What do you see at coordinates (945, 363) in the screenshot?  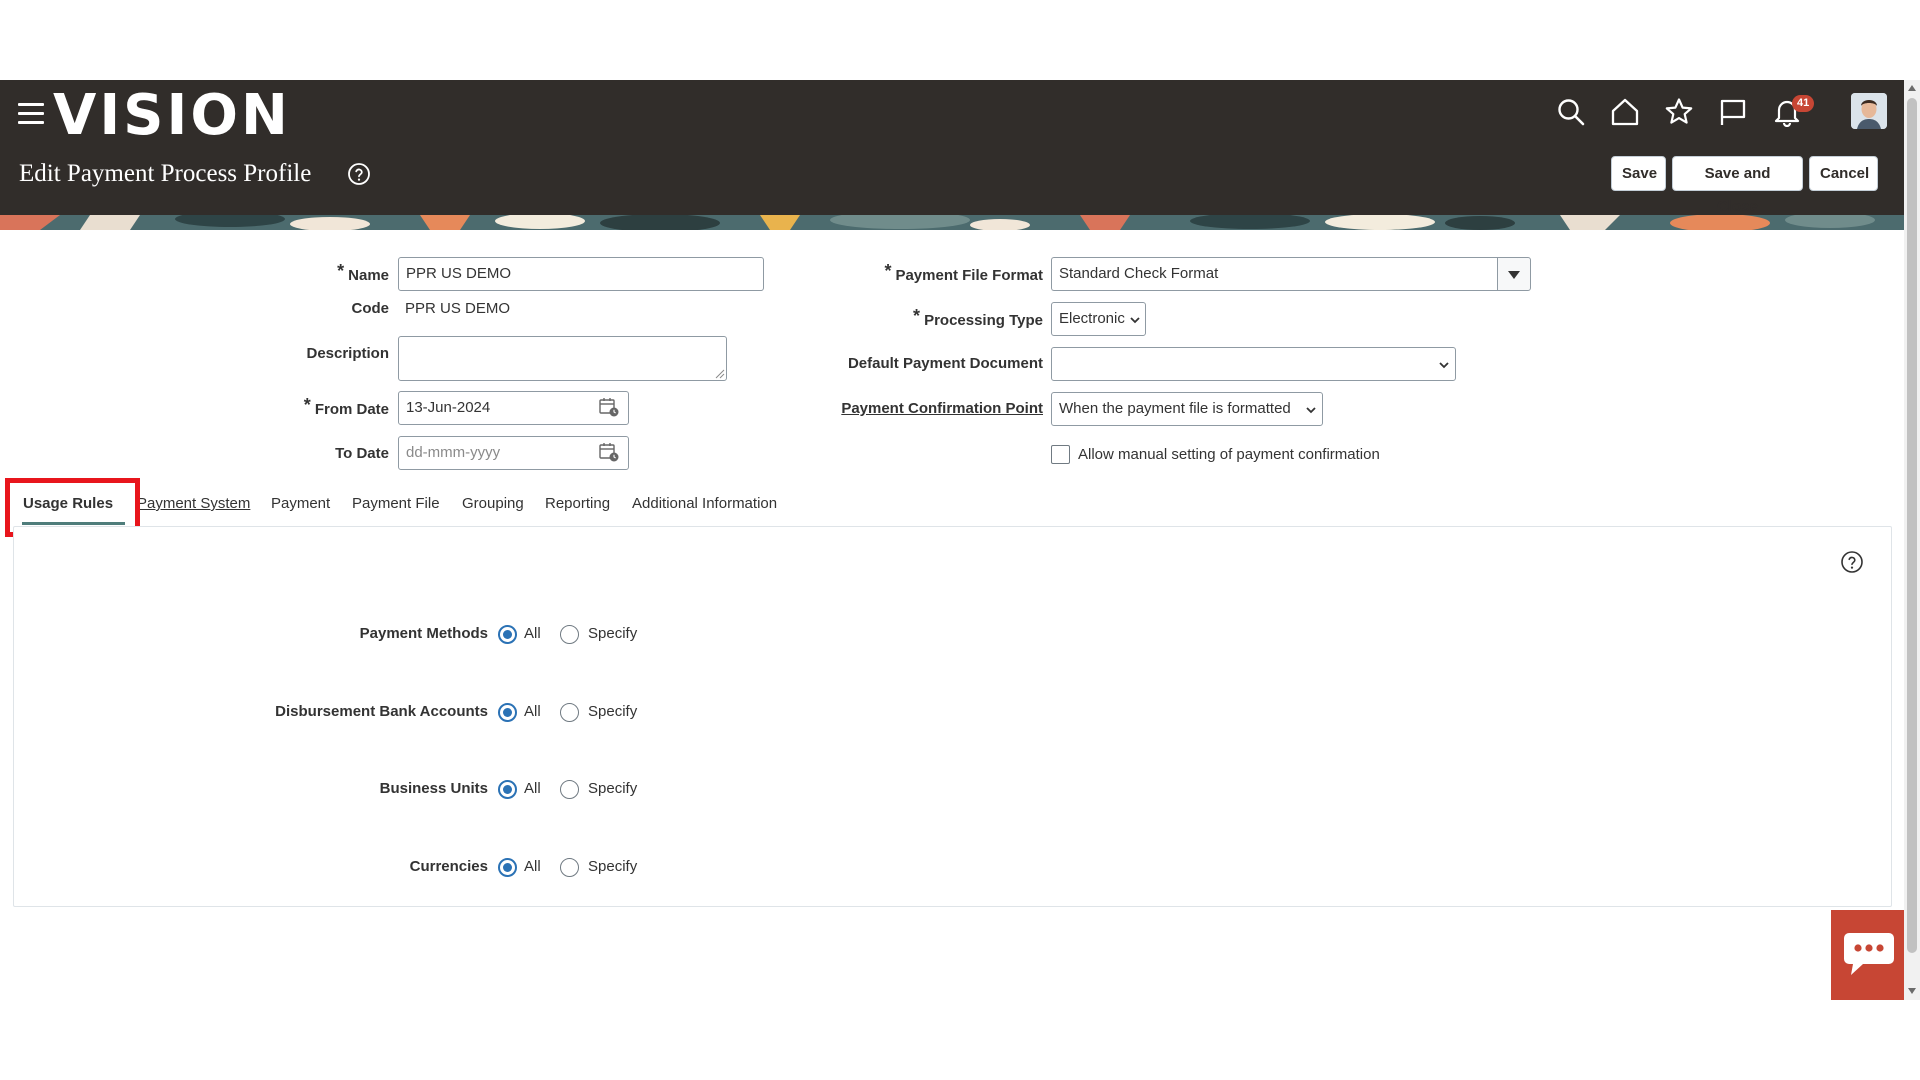 I see `default-payment-document-label: Default Payment Document` at bounding box center [945, 363].